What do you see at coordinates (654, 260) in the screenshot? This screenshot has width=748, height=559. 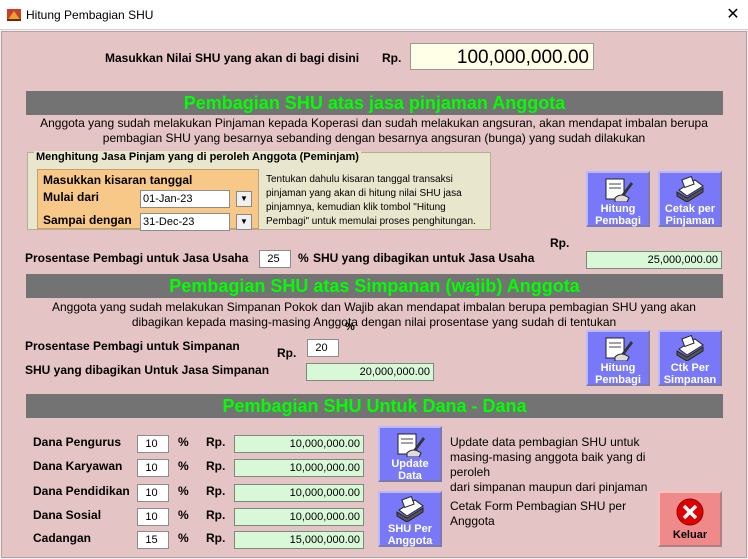 I see `shu-jasa-usaha-value: 25,000,000.00` at bounding box center [654, 260].